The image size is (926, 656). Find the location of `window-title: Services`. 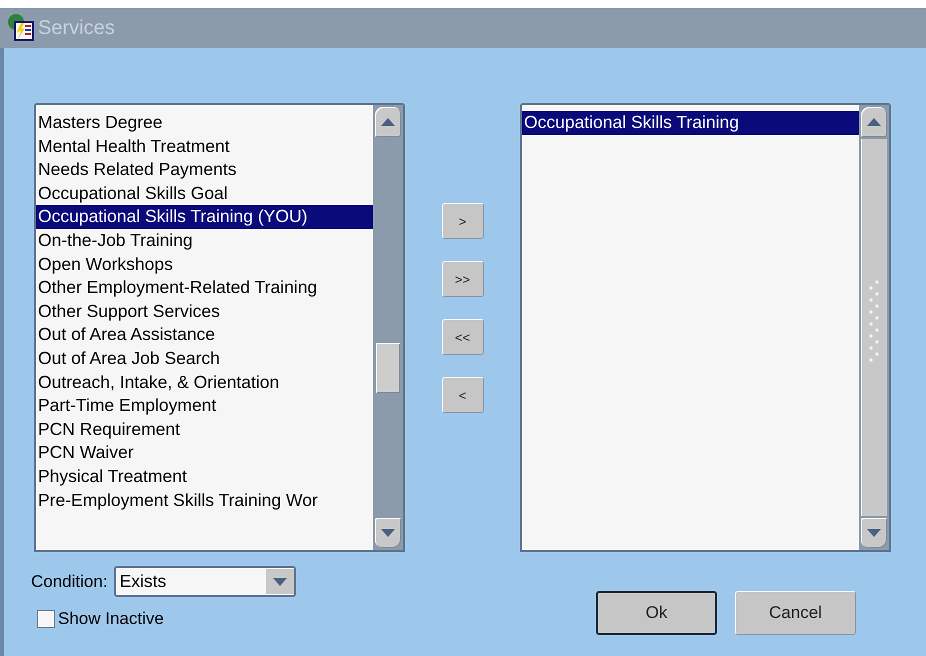

window-title: Services is located at coordinates (76, 28).